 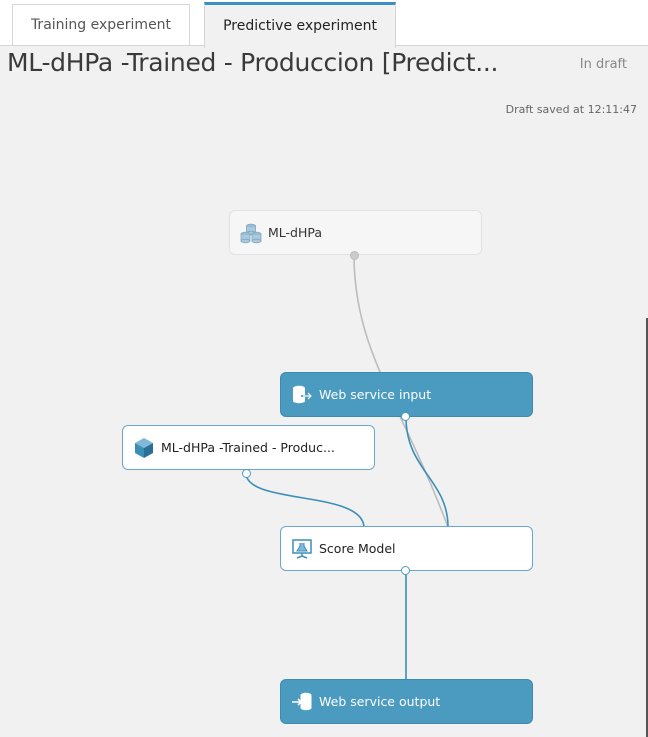 I want to click on experiment-status: In draft, so click(x=603, y=64).